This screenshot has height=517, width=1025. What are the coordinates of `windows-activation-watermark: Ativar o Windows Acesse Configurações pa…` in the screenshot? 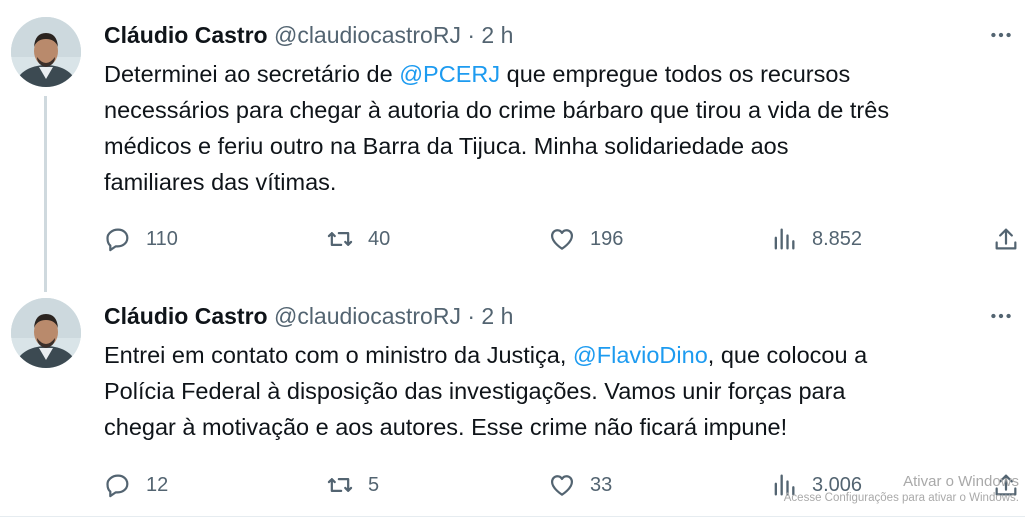 It's located at (901, 488).